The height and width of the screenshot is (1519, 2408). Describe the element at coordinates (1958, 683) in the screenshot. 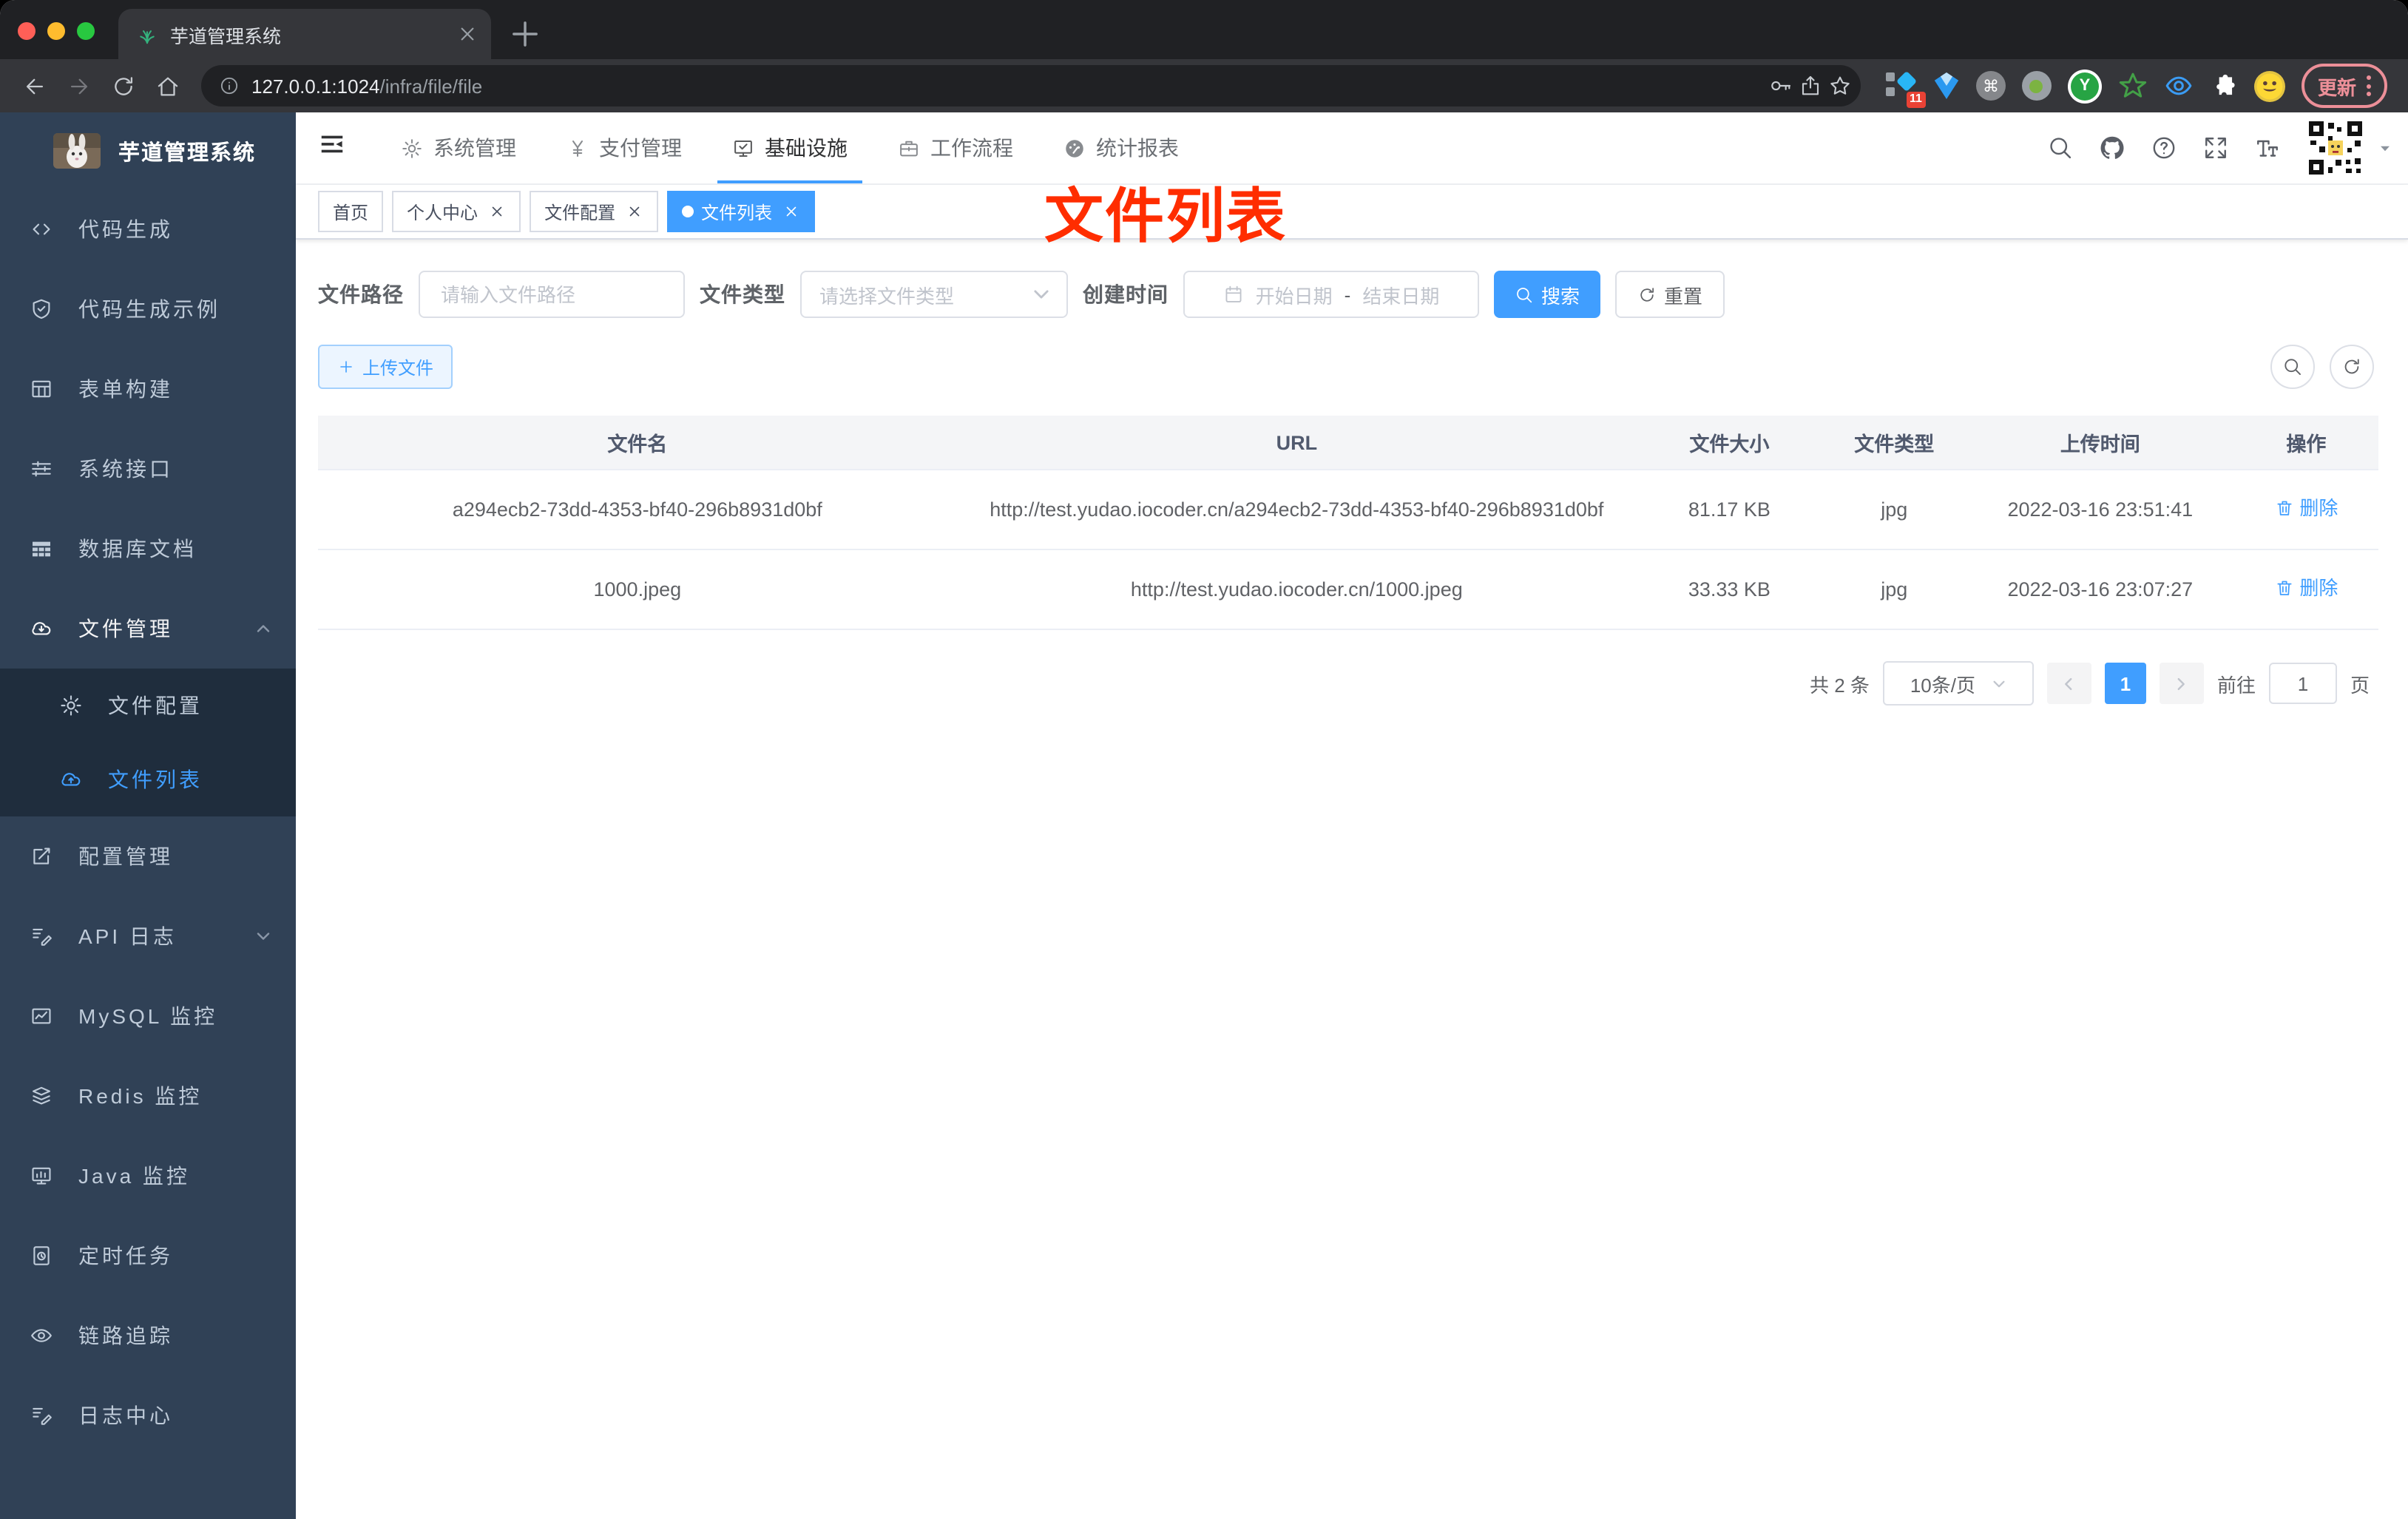

I see `page-size-select: 10条/页` at that location.